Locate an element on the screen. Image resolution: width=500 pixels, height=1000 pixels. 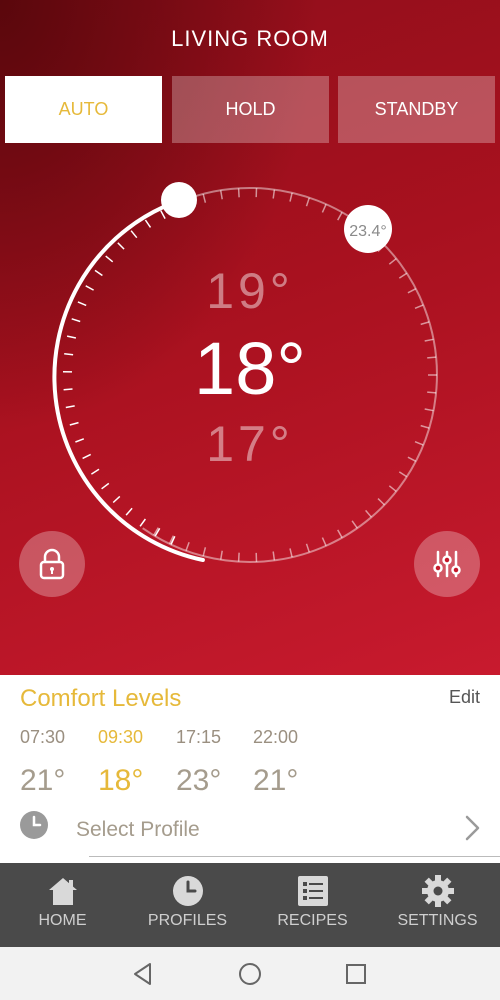
home-icon is located at coordinates (63, 891).